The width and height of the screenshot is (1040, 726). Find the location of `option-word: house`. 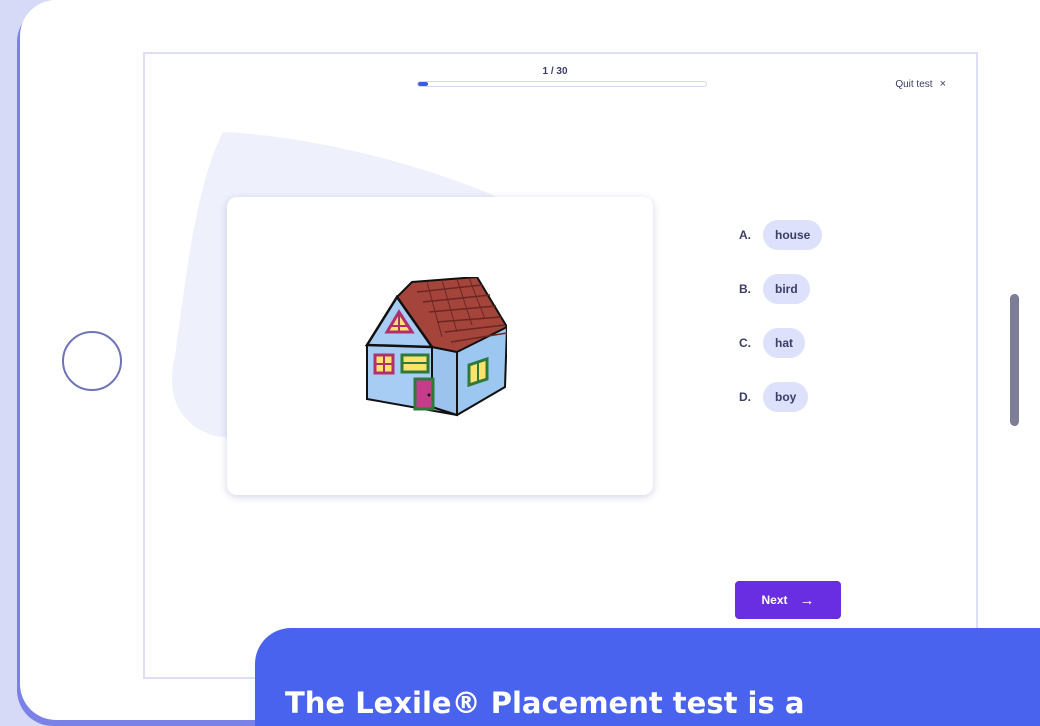

option-word: house is located at coordinates (793, 235).